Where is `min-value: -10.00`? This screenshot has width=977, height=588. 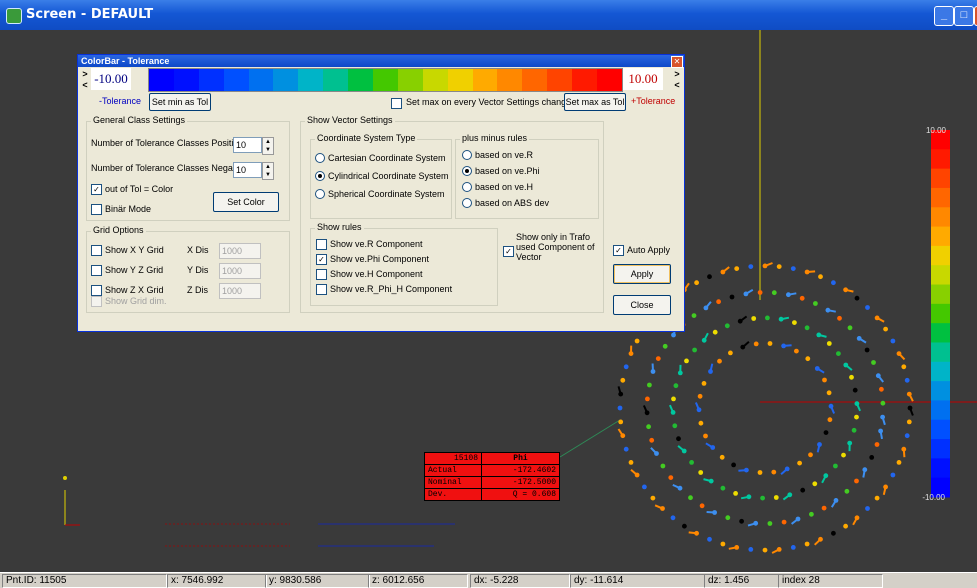 min-value: -10.00 is located at coordinates (111, 79).